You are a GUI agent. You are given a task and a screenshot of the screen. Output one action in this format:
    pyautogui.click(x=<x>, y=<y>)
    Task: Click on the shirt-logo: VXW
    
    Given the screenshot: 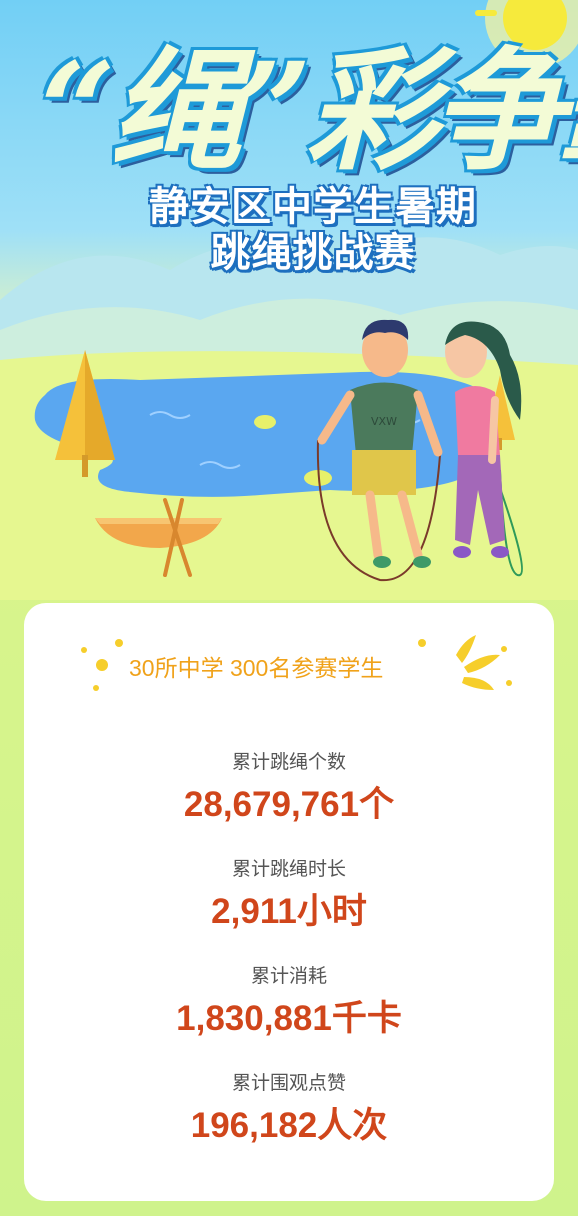 What is the action you would take?
    pyautogui.click(x=384, y=421)
    